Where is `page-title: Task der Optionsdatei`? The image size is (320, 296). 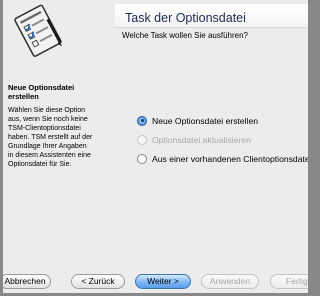
page-title: Task der Optionsdatei is located at coordinates (185, 18).